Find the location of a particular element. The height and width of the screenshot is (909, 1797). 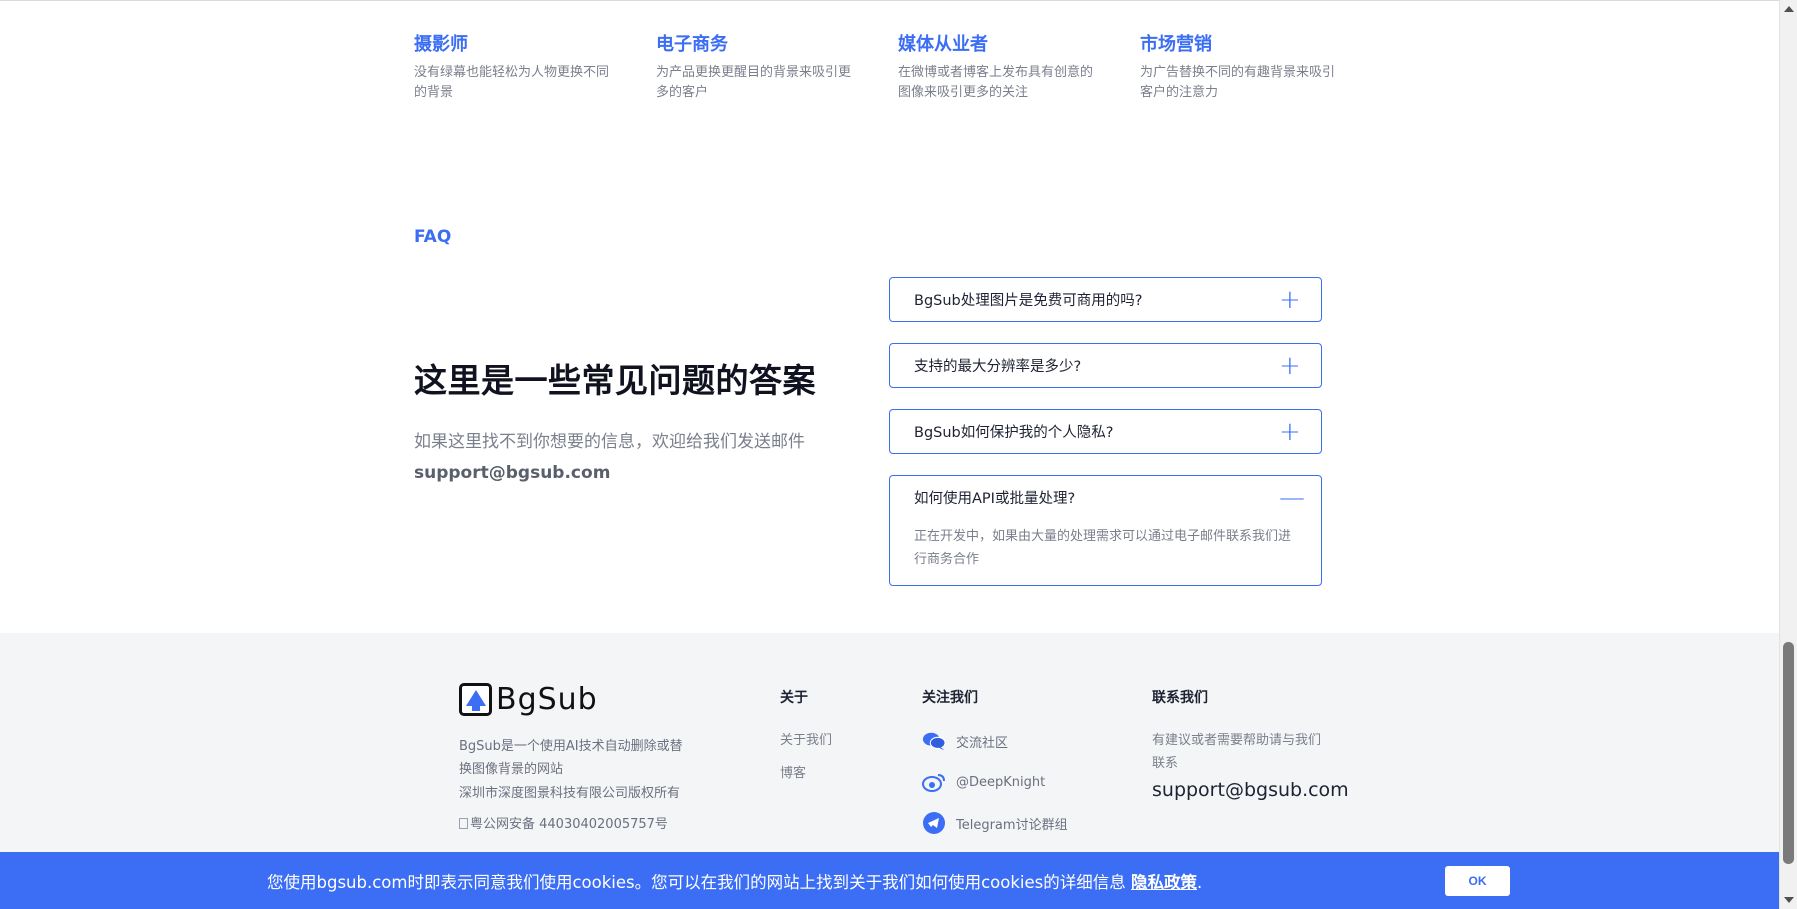

faq-question: BgSub如何保护我的个人隐私? is located at coordinates (1014, 433).